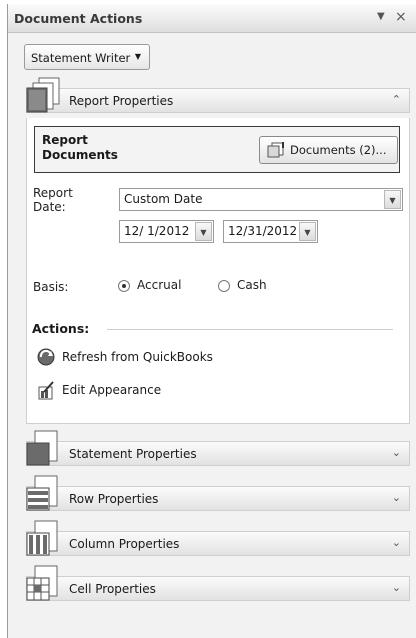 This screenshot has width=416, height=638. I want to click on statement-doc-icon, so click(42, 448).